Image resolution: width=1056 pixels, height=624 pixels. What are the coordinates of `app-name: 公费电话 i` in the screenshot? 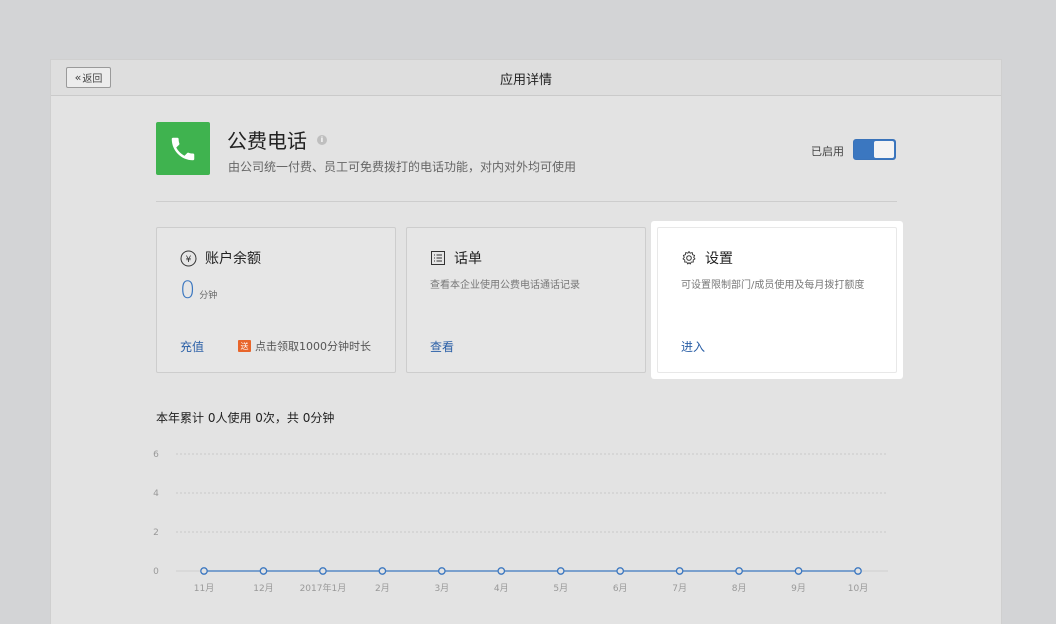 It's located at (277, 139).